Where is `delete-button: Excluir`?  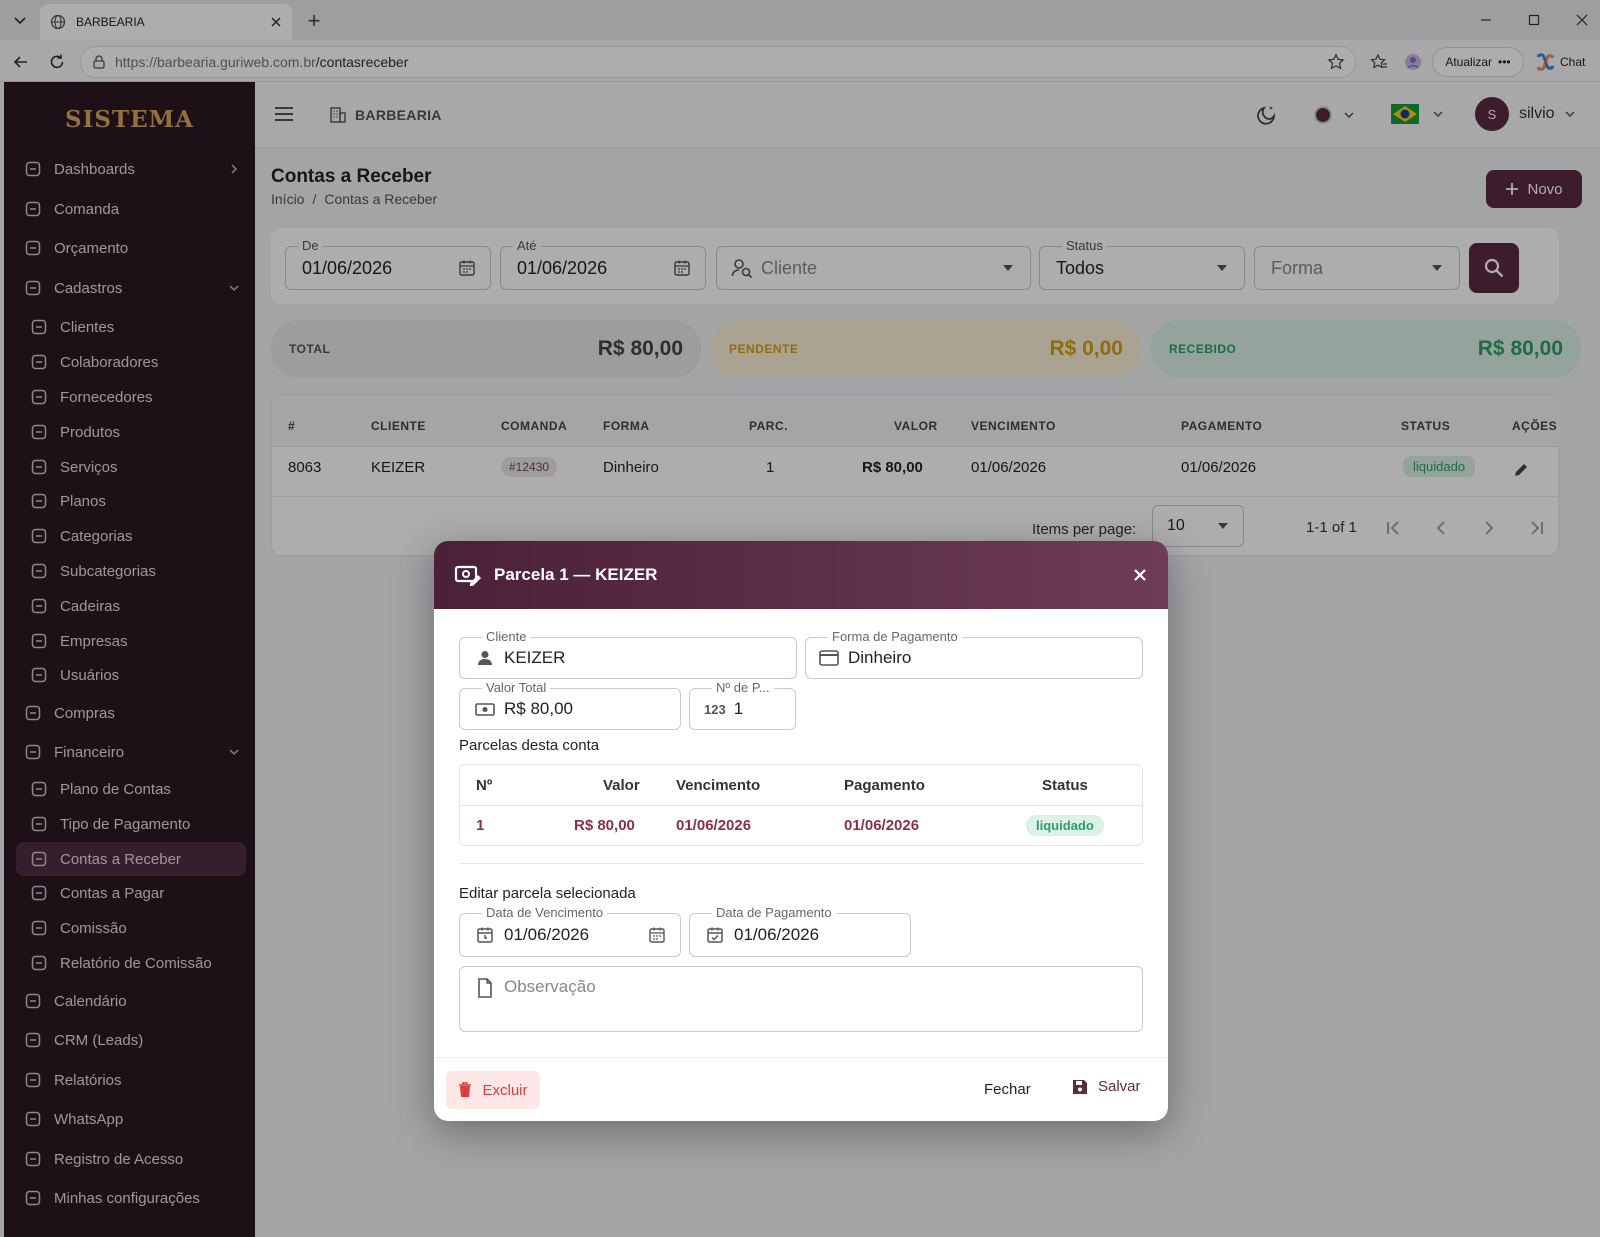 delete-button: Excluir is located at coordinates (493, 1090).